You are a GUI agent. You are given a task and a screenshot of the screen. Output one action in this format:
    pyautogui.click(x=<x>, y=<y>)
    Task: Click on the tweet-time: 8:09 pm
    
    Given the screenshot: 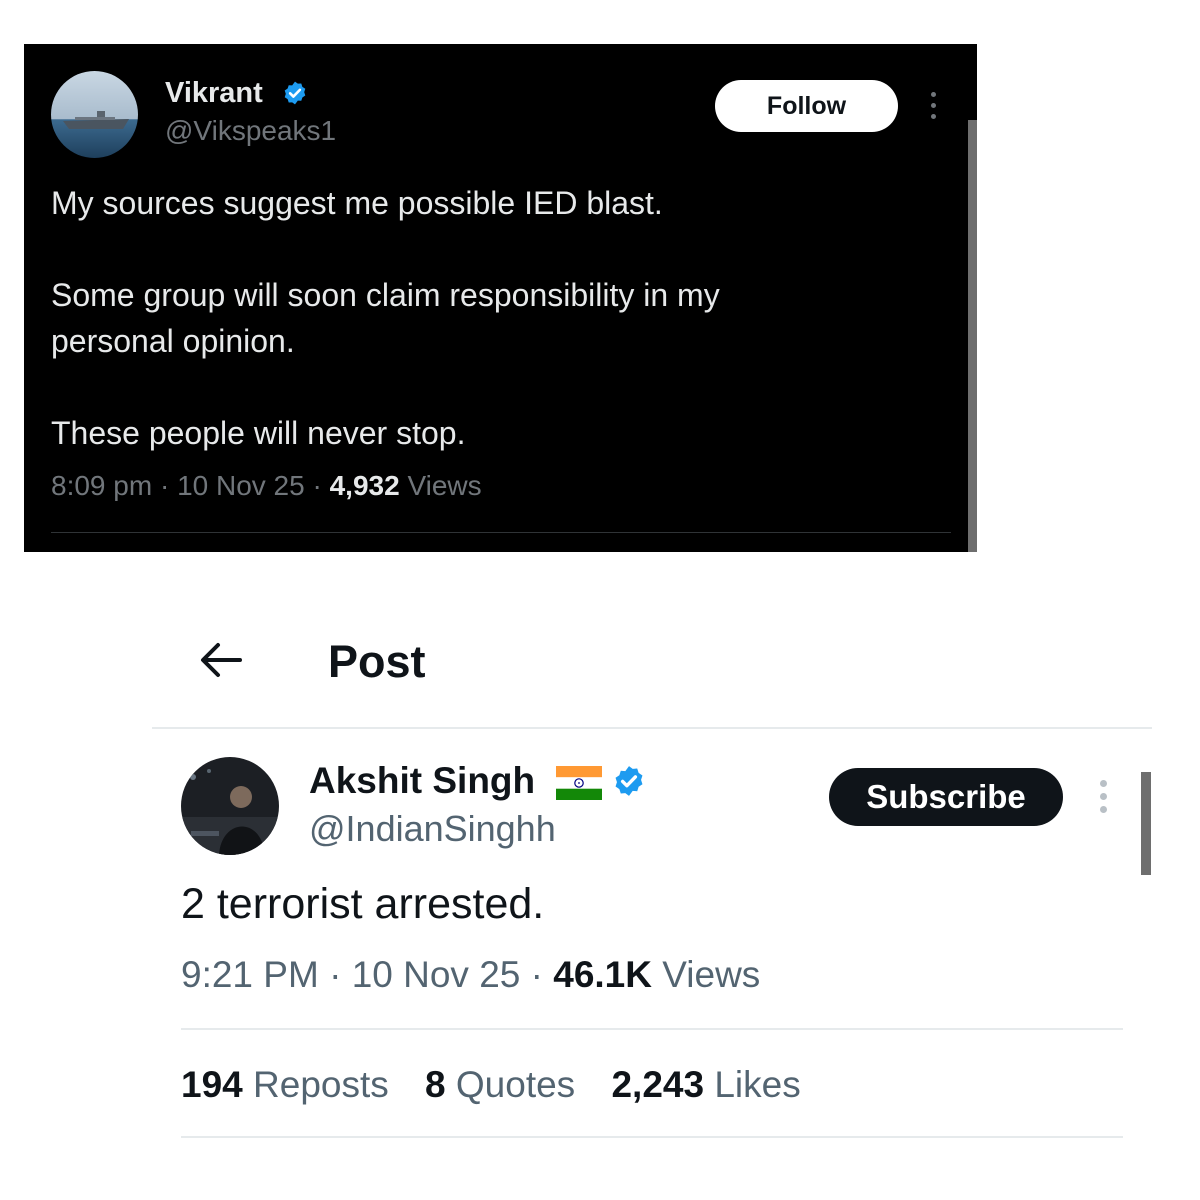 What is the action you would take?
    pyautogui.click(x=101, y=485)
    